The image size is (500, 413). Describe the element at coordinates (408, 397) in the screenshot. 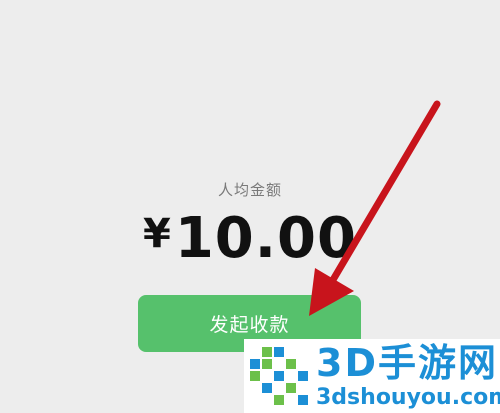

I see `watermark-url: 3dshouyou.com` at that location.